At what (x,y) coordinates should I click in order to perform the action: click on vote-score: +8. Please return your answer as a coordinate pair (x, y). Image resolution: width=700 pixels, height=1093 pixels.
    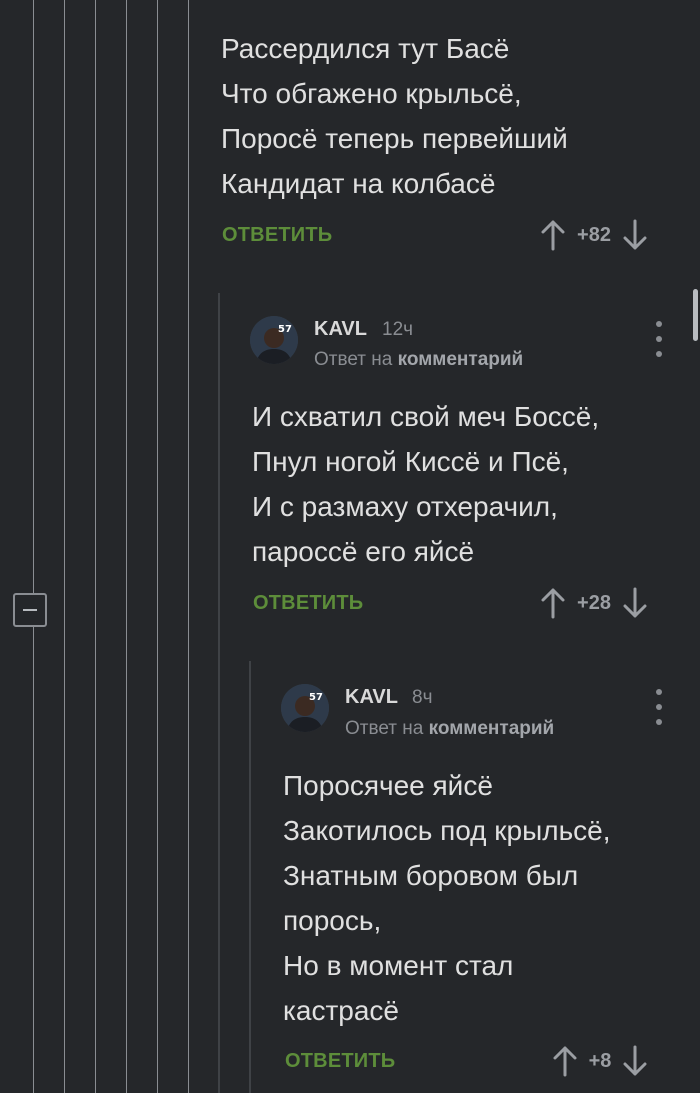
    Looking at the image, I should click on (600, 1060).